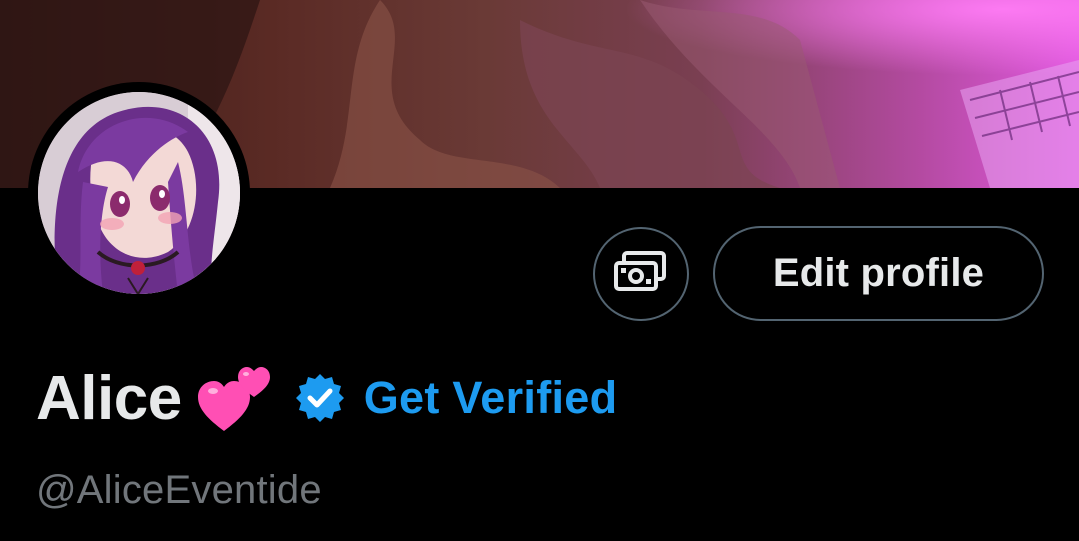 Image resolution: width=1079 pixels, height=541 pixels. I want to click on two-hearts-emoji, so click(234, 398).